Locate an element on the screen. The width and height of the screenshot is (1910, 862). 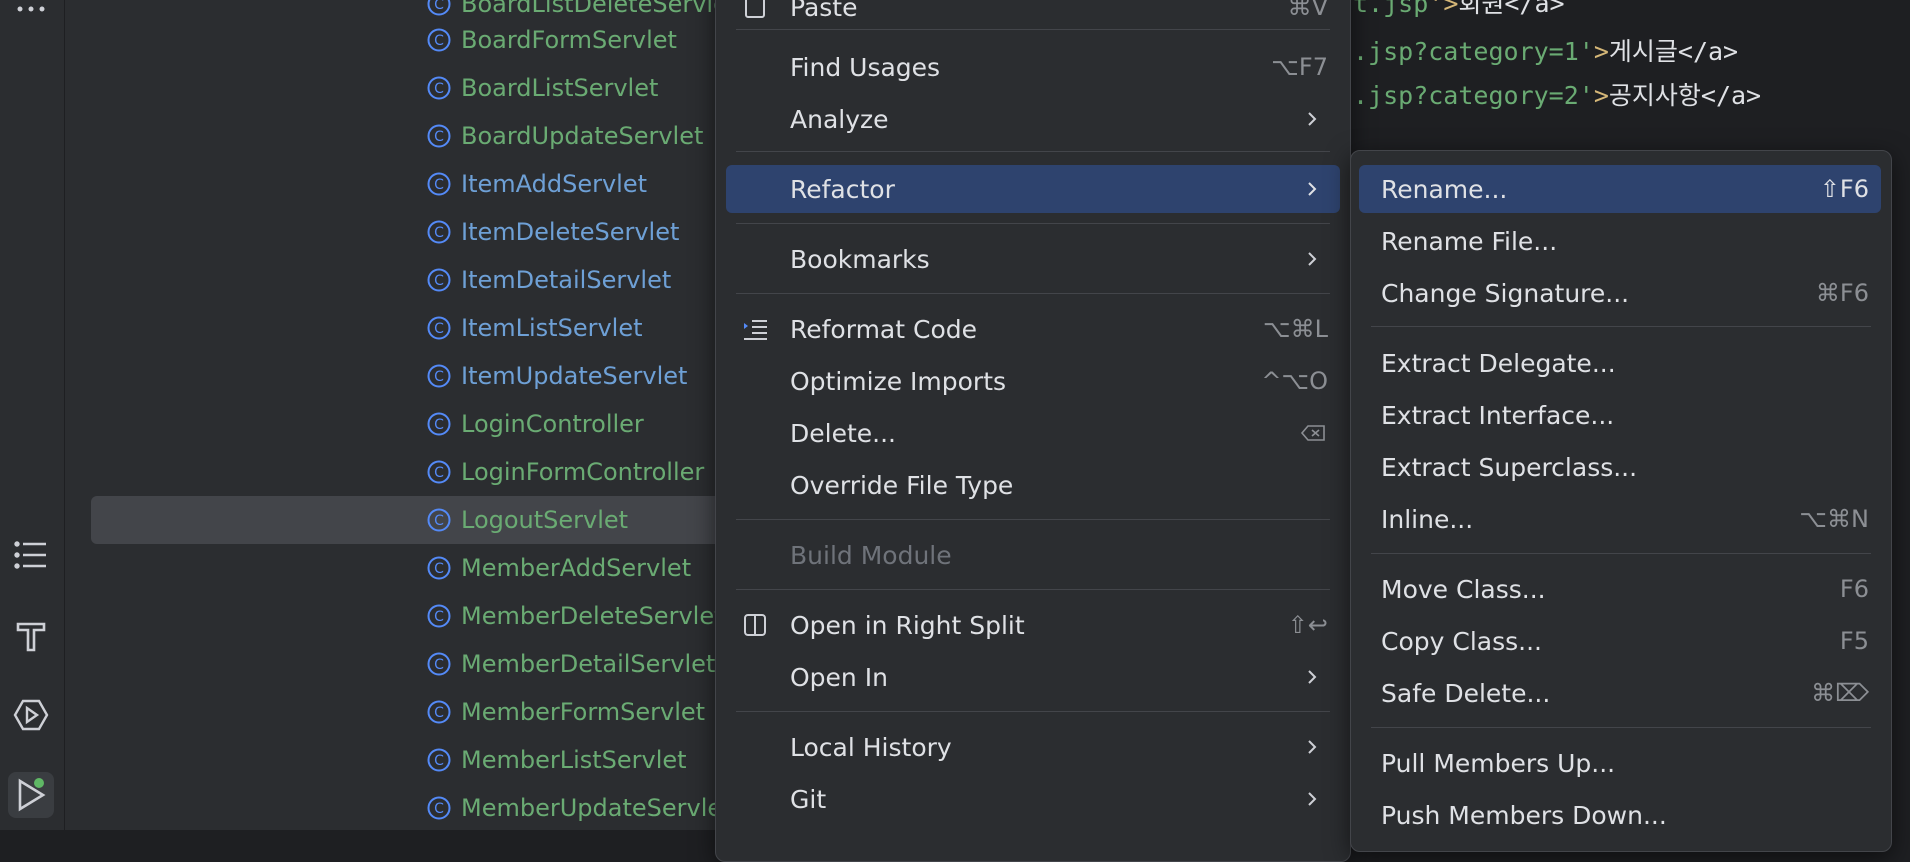
tree-item: C BoardListServlet is located at coordinates (436, 88).